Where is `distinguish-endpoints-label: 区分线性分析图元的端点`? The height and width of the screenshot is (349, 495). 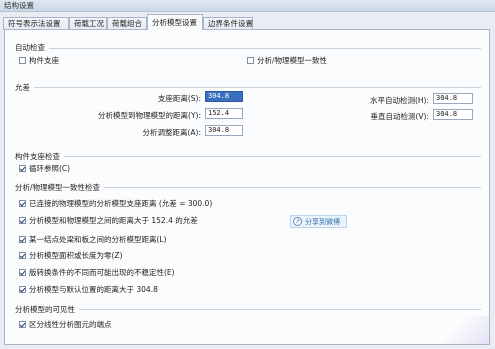 distinguish-endpoints-label: 区分线性分析图元的端点 is located at coordinates (70, 324).